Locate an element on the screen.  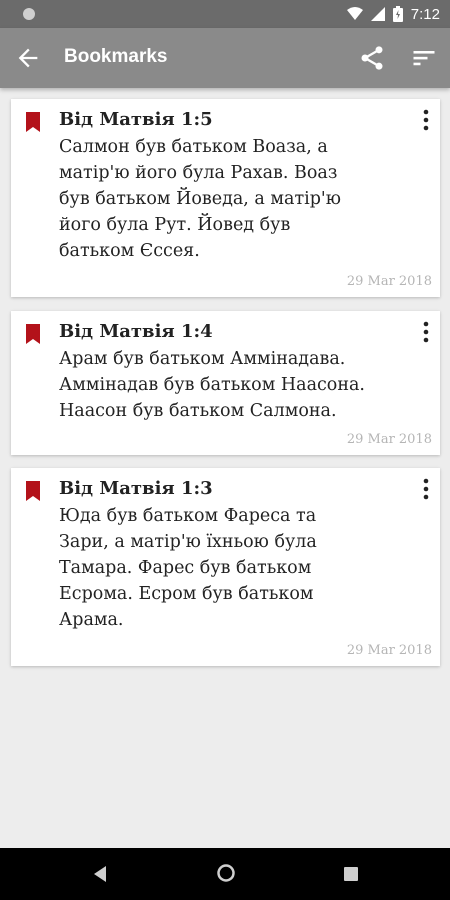
verse-line: матір'ю його була Рахав. Воаз is located at coordinates (198, 173).